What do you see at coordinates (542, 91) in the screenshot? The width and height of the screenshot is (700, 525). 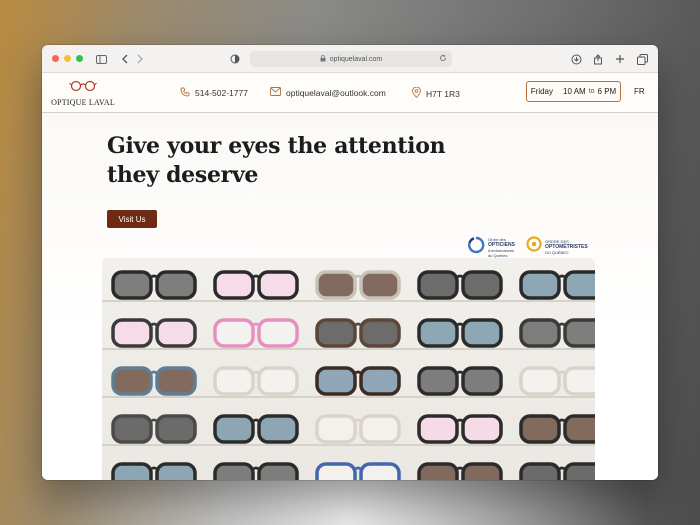 I see `hours-day: Friday` at bounding box center [542, 91].